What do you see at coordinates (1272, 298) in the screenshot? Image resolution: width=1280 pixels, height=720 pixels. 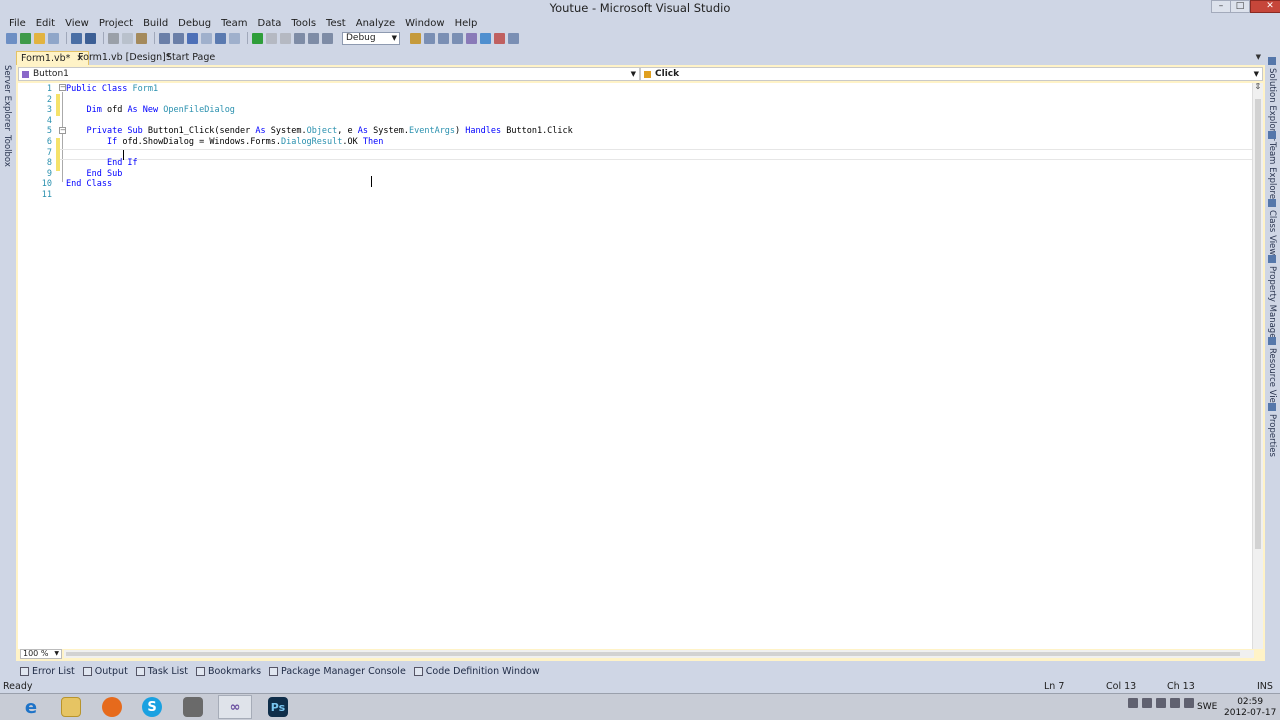 I see `property-manager-tab: Property Manager` at bounding box center [1272, 298].